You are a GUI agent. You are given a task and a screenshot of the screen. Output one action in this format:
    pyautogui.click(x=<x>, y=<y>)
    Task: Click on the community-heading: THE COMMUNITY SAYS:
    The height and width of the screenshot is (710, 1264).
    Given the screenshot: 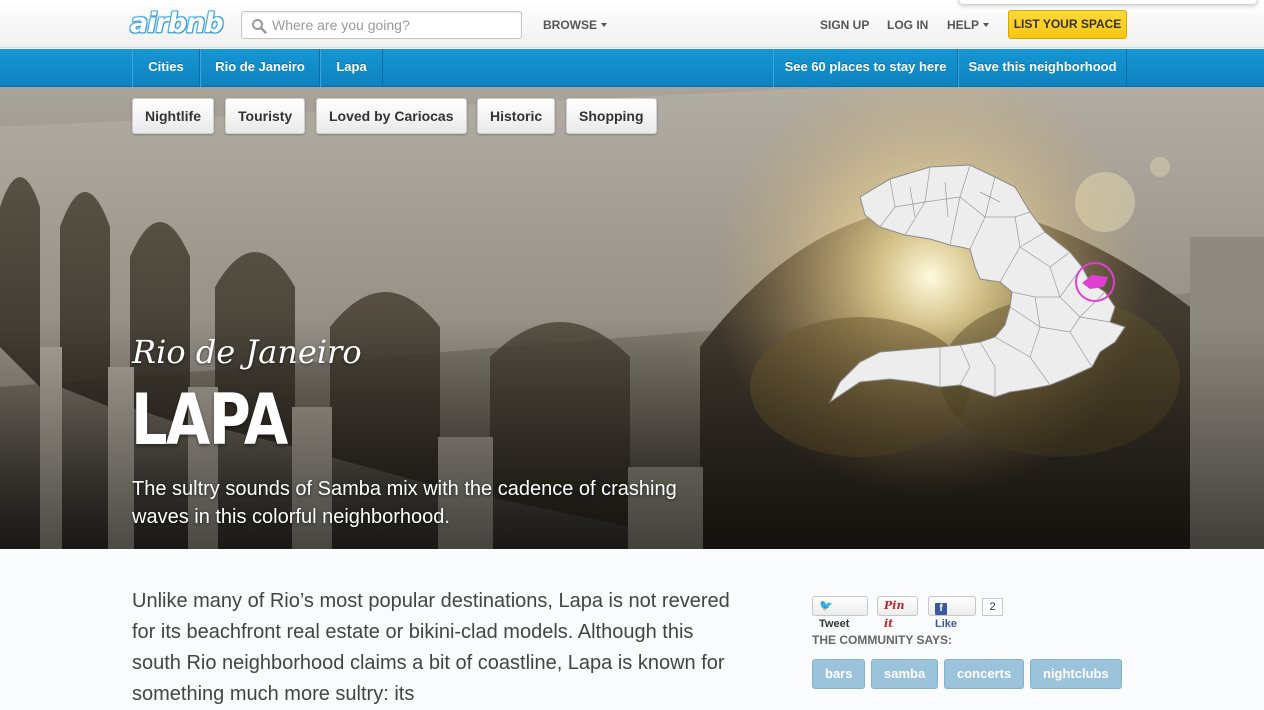 What is the action you would take?
    pyautogui.click(x=882, y=640)
    